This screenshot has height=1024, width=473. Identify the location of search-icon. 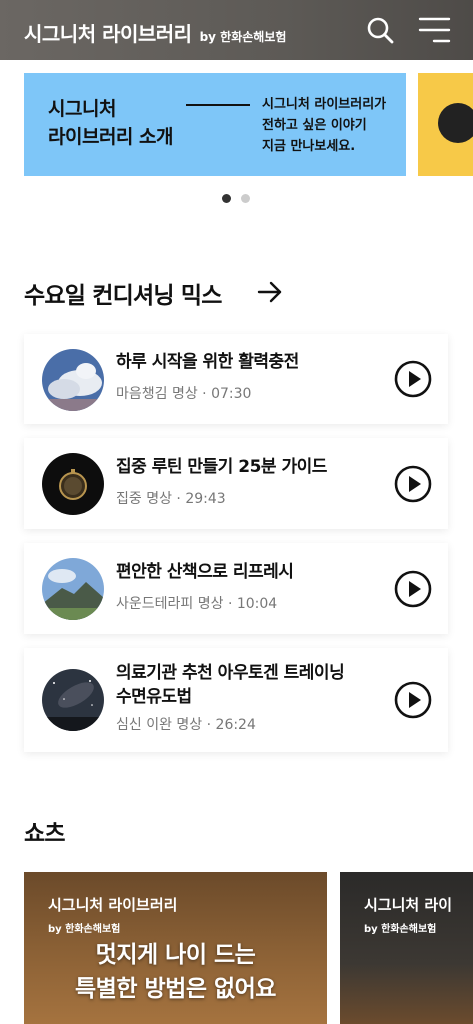
(380, 30).